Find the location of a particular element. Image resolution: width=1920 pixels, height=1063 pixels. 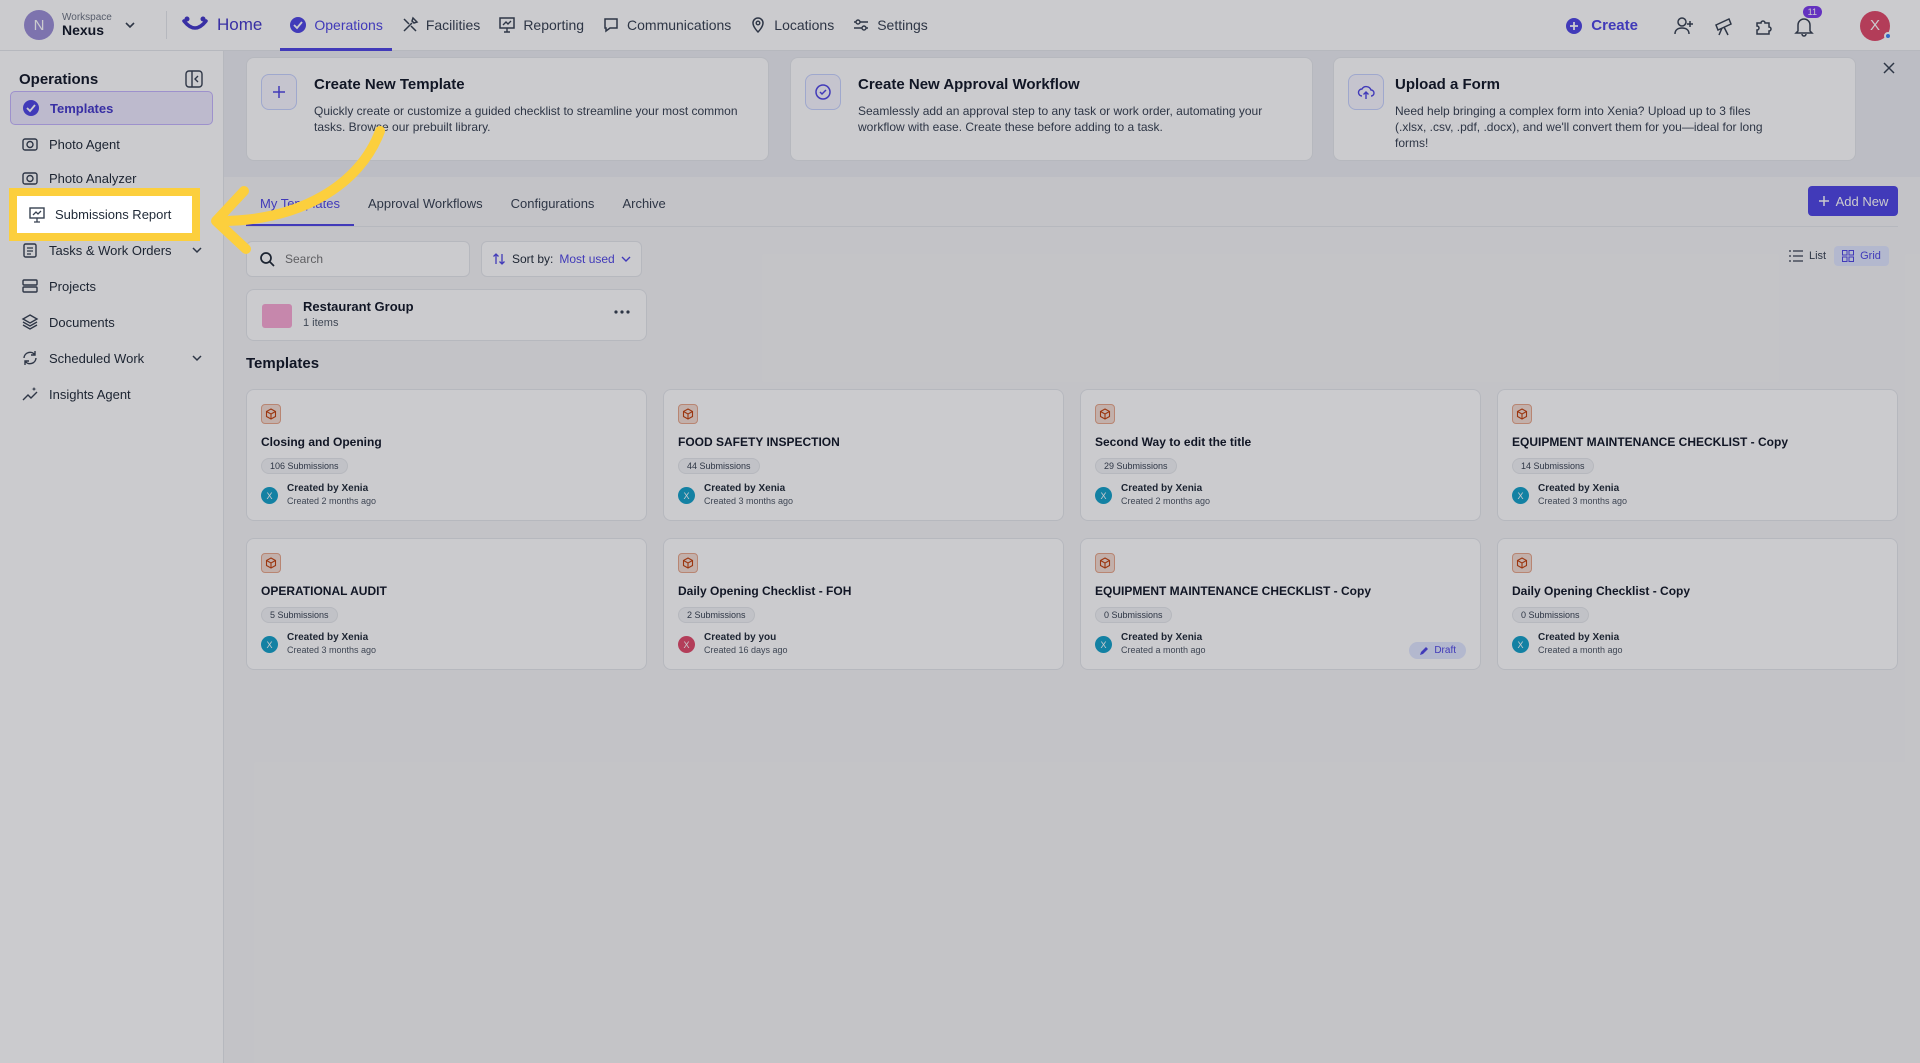

sidebar-item-photo-agent: Photo Agent is located at coordinates (111, 144).